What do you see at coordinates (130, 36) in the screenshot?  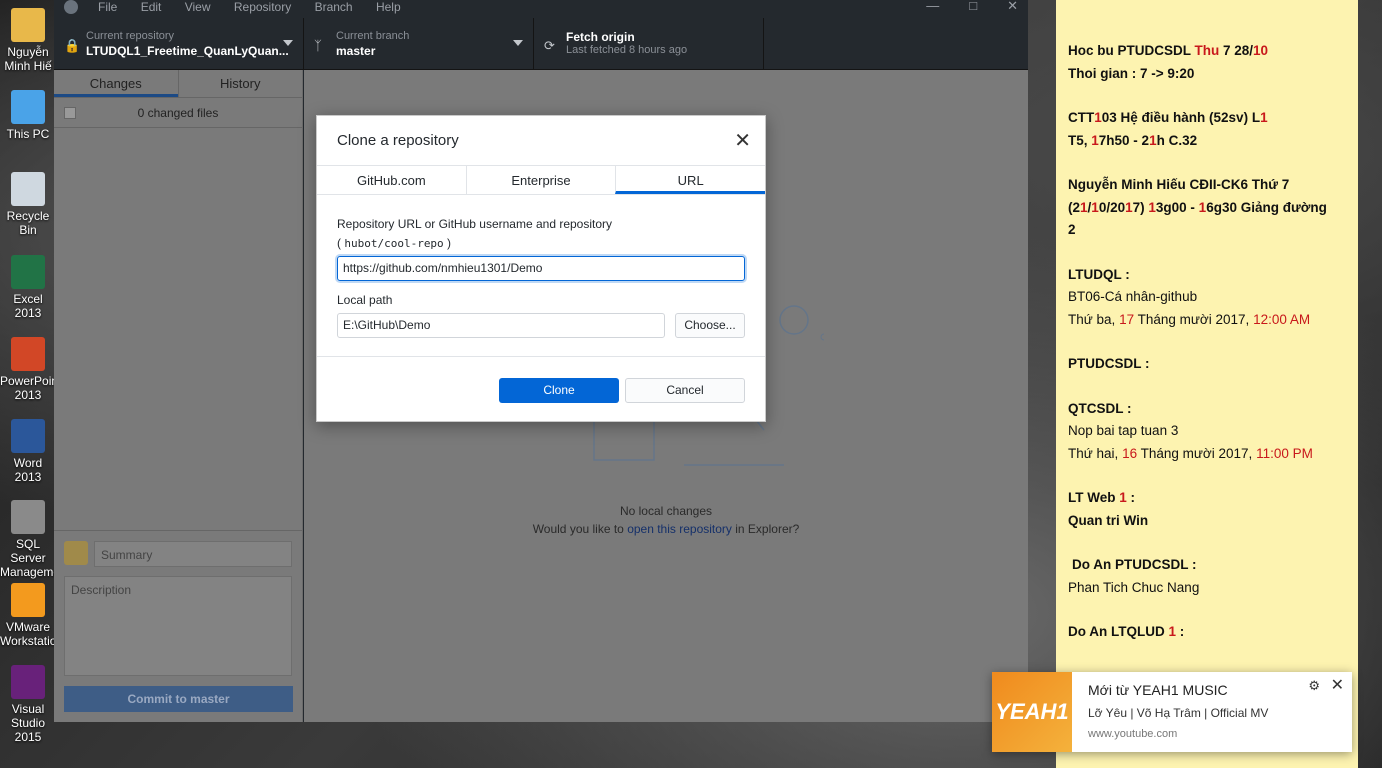 I see `current-repository-caption: Current repository` at bounding box center [130, 36].